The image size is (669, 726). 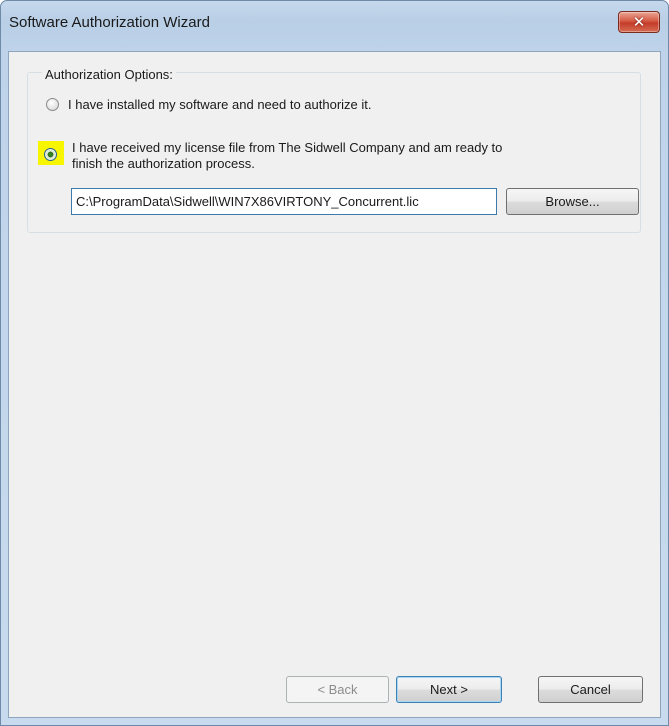 What do you see at coordinates (163, 163) in the screenshot?
I see `option-license-label-line2: finish the authorization process.` at bounding box center [163, 163].